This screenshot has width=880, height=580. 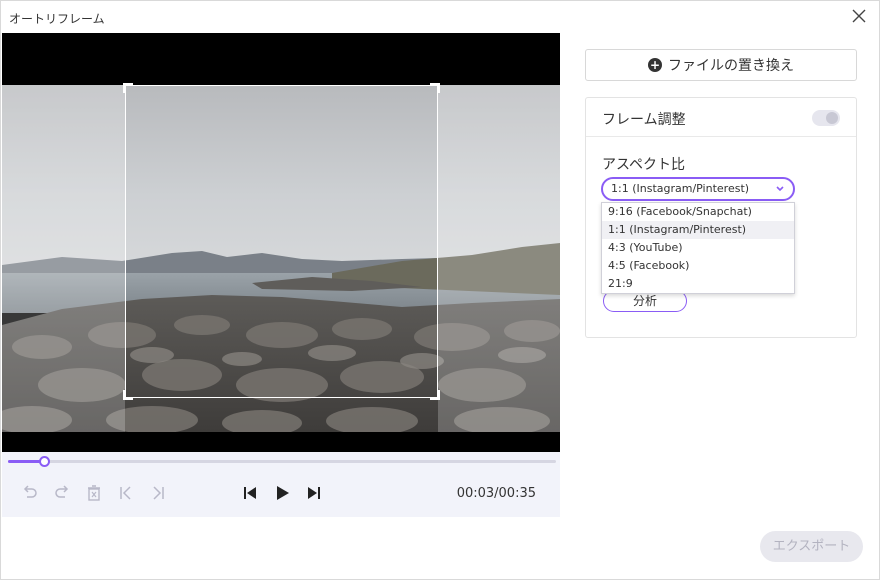 I want to click on play-icon, so click(x=282, y=493).